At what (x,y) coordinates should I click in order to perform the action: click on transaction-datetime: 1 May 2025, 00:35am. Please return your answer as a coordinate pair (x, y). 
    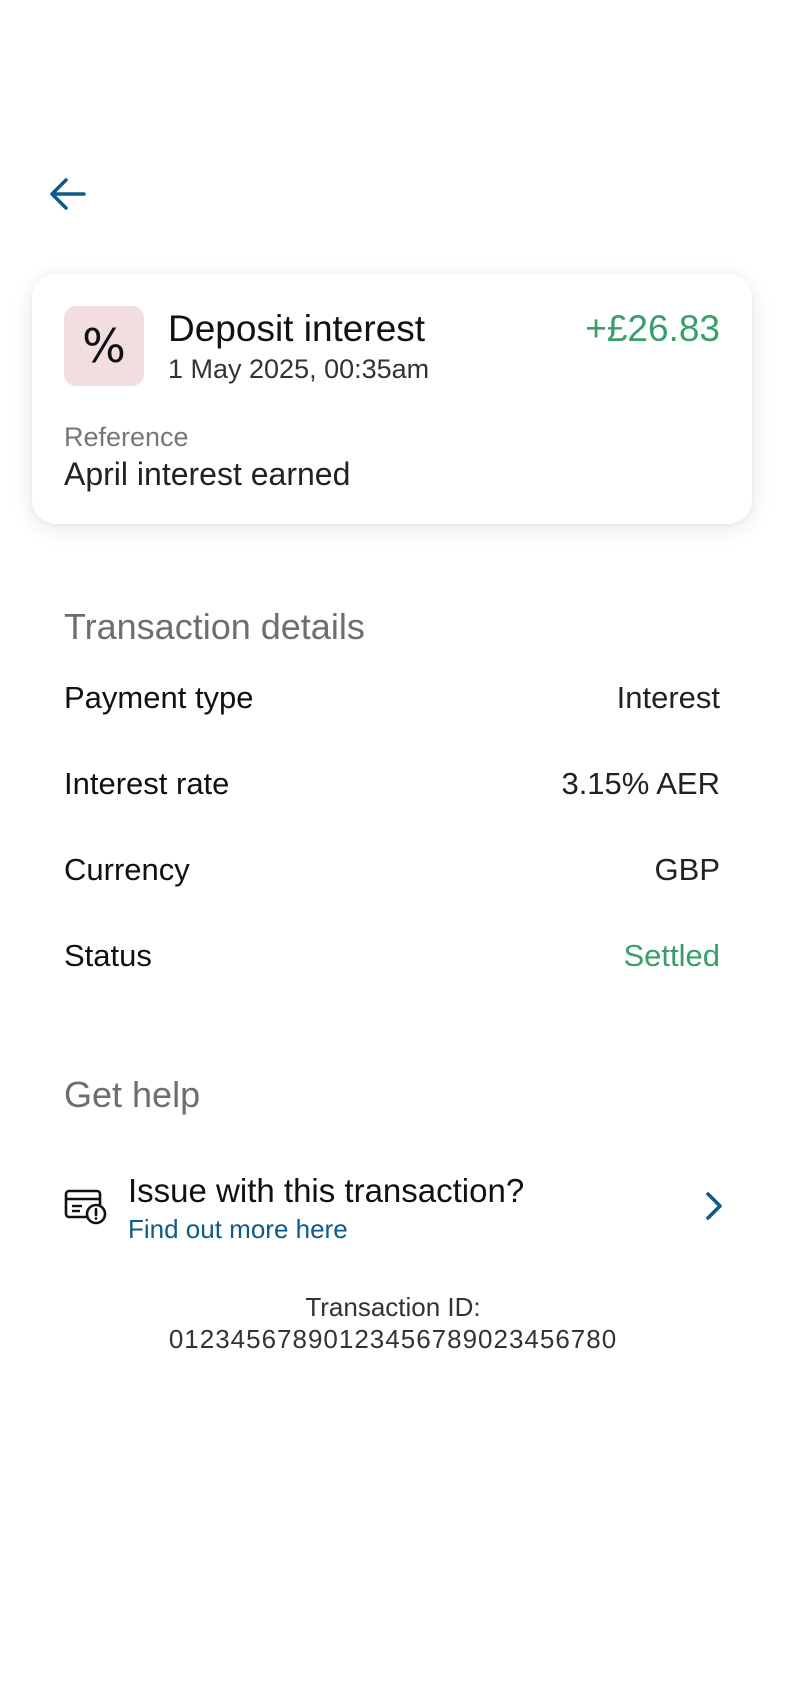
    Looking at the image, I should click on (299, 369).